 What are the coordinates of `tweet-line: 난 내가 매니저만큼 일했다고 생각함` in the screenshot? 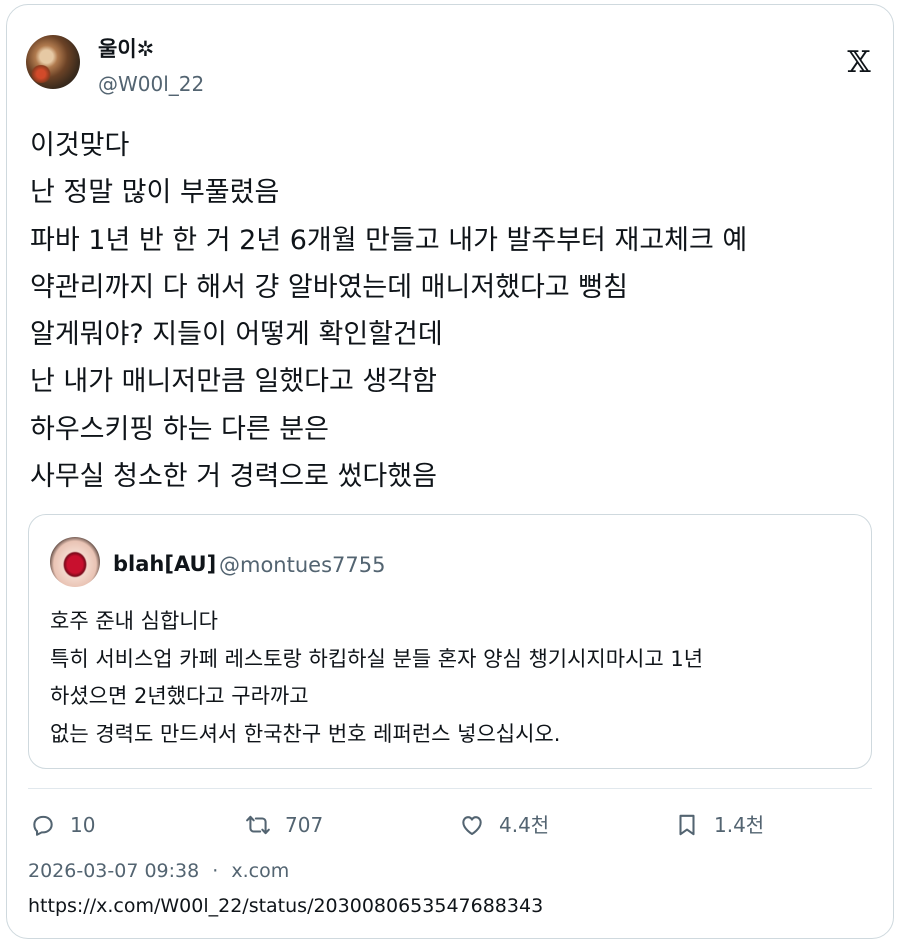 It's located at (233, 382).